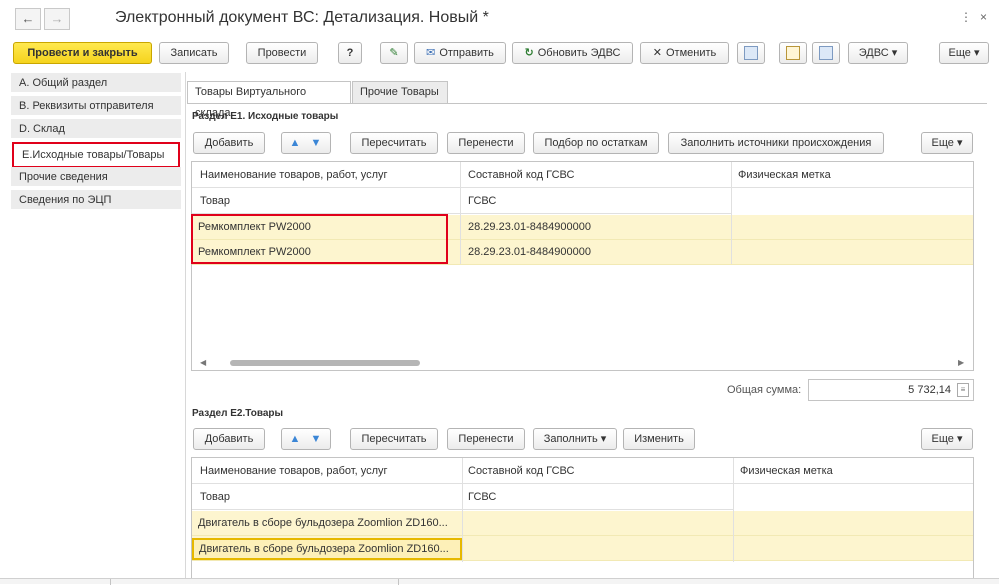 The height and width of the screenshot is (585, 999). I want to click on sort-az-icon, so click(793, 53).